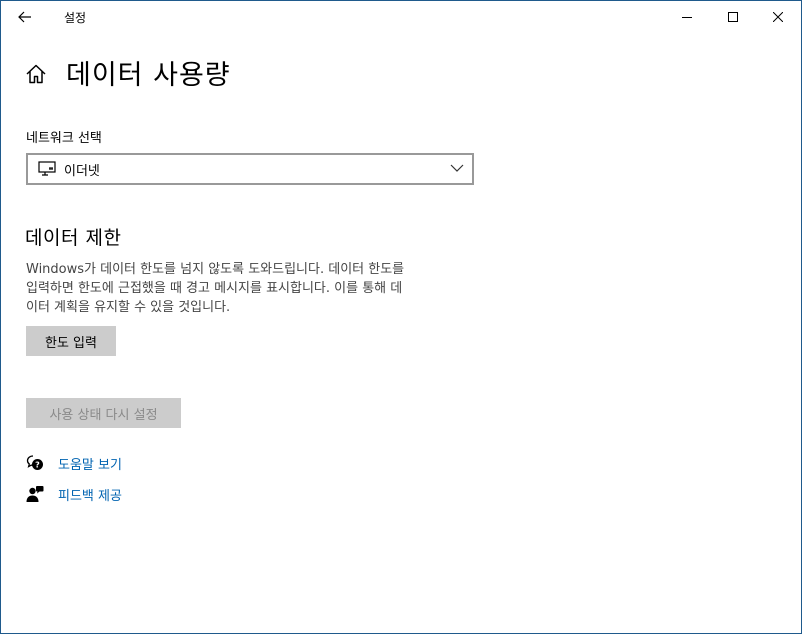 This screenshot has height=634, width=802. I want to click on home-icon, so click(36, 74).